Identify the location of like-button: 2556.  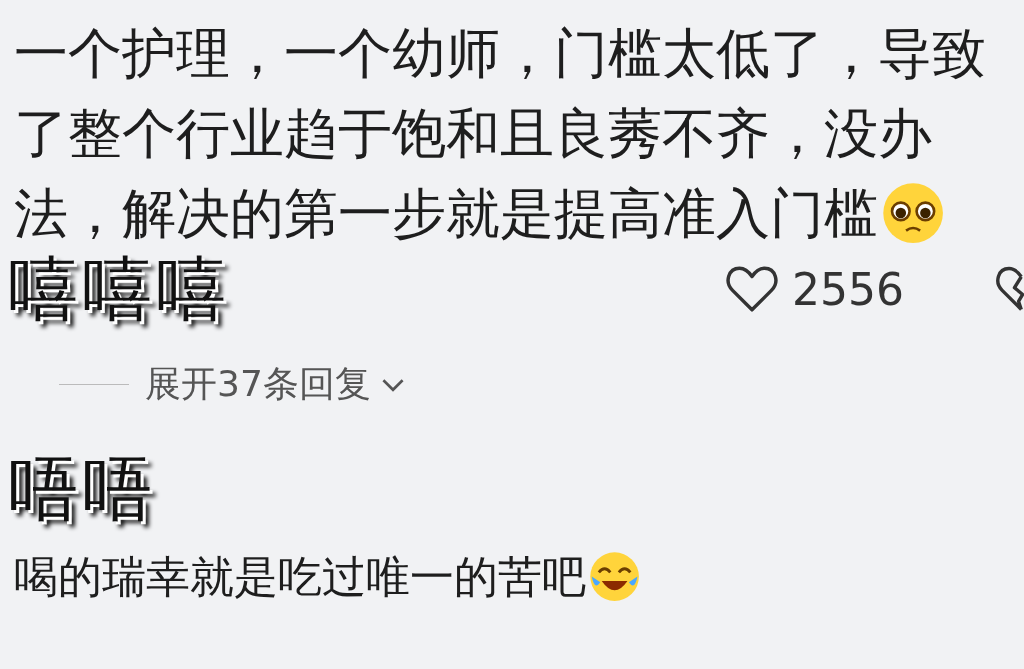
(814, 289).